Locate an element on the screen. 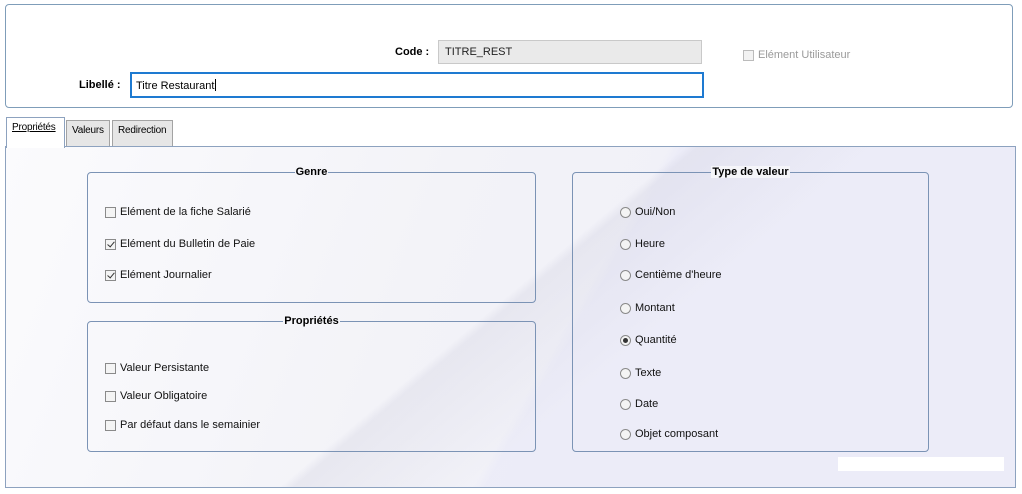 The image size is (1022, 494). proprietes-title: Propriétés is located at coordinates (311, 321).